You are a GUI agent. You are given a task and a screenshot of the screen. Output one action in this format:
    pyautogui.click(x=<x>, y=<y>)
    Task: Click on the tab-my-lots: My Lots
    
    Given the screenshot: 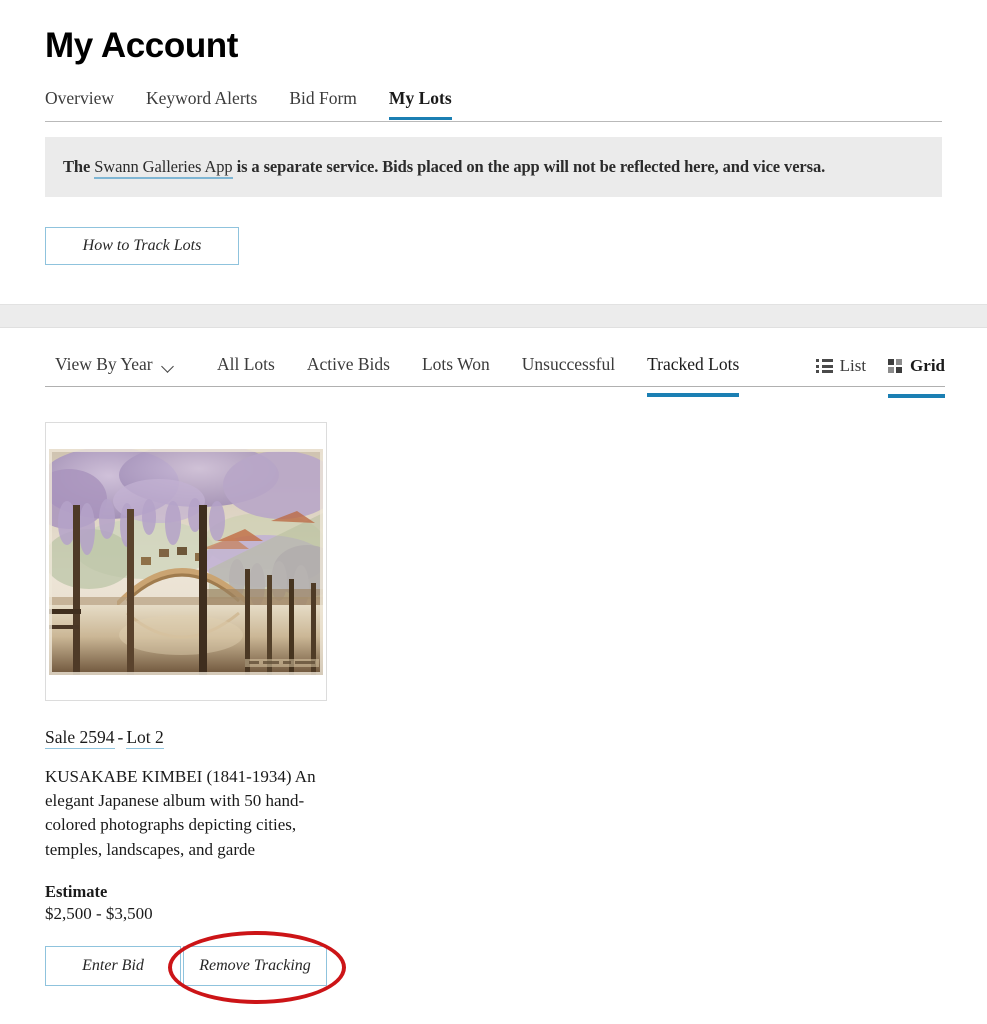 What is the action you would take?
    pyautogui.click(x=420, y=104)
    